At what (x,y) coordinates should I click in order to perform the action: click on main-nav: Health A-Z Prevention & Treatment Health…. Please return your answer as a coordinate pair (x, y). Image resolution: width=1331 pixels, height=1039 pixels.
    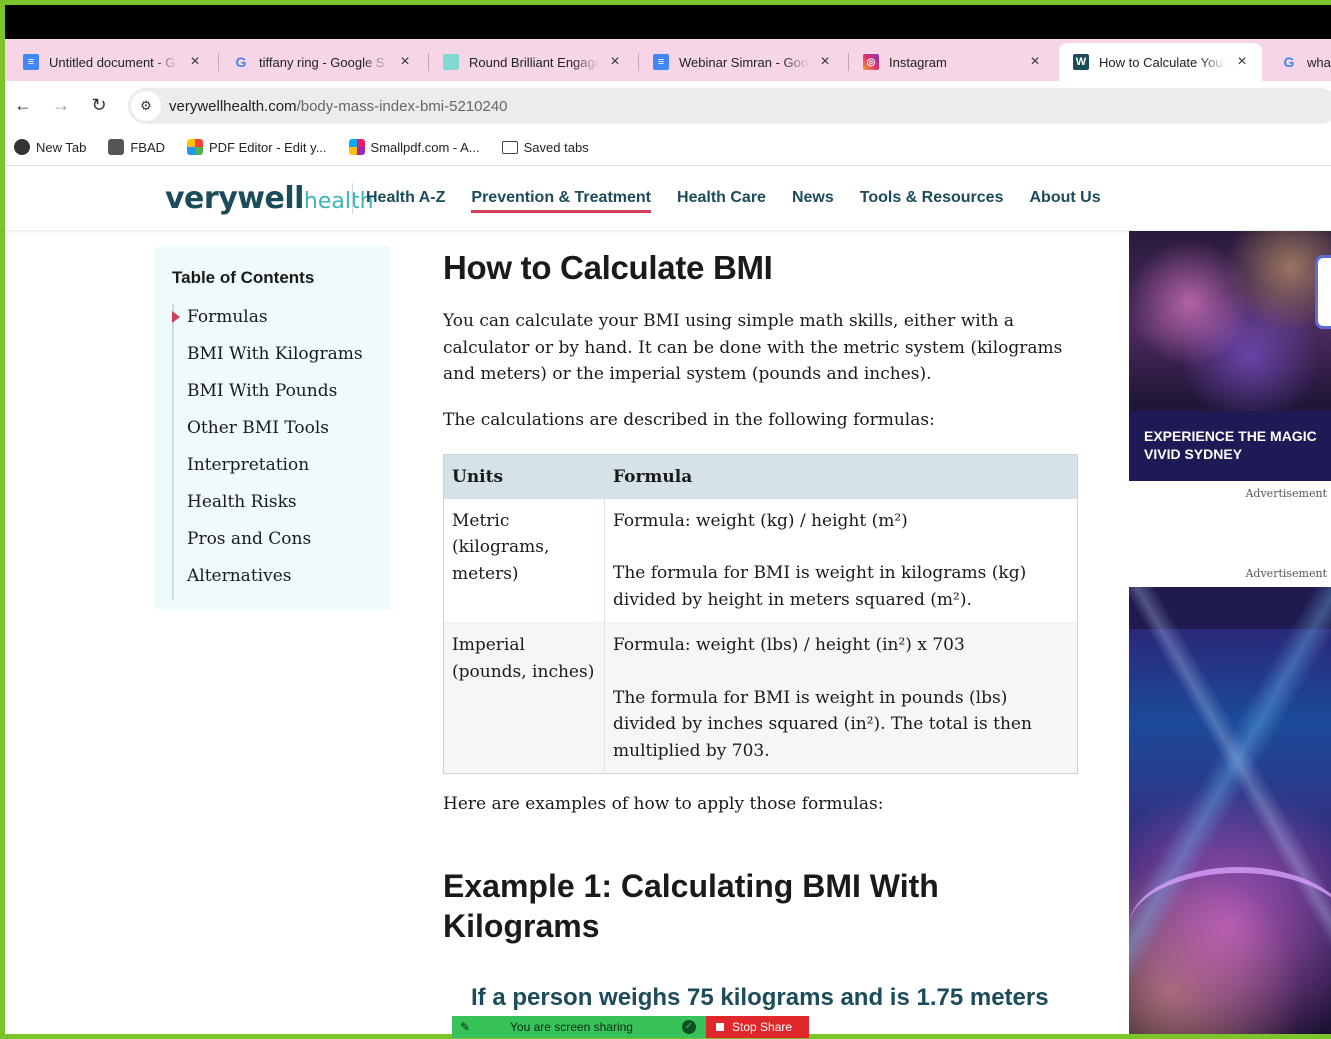
    Looking at the image, I should click on (746, 201).